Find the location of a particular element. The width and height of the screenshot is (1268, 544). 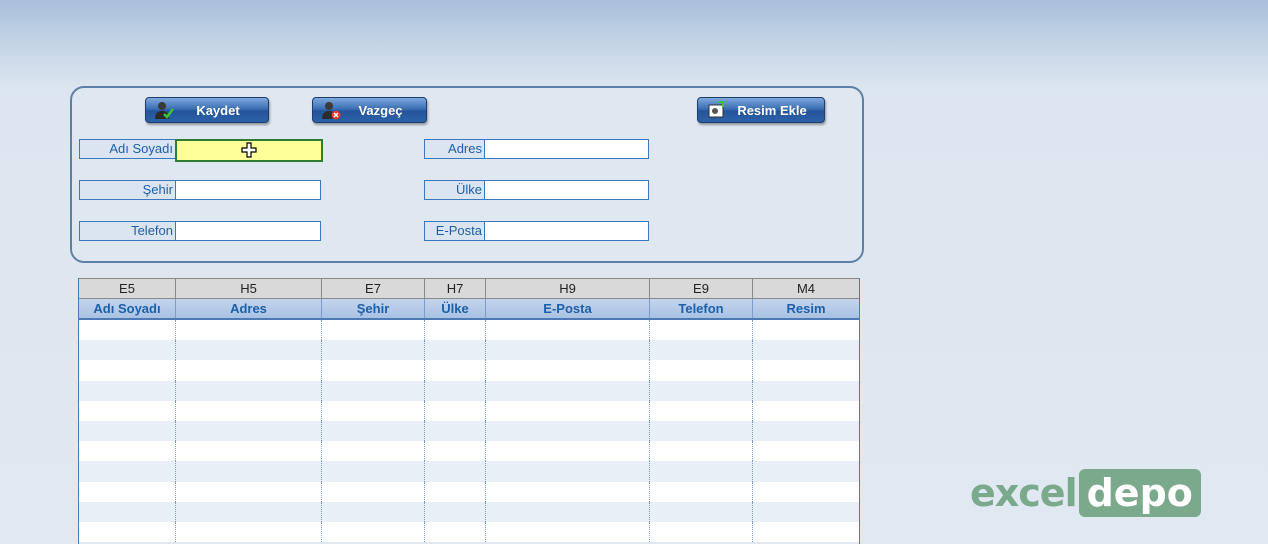

address-label: Adres is located at coordinates (454, 149).